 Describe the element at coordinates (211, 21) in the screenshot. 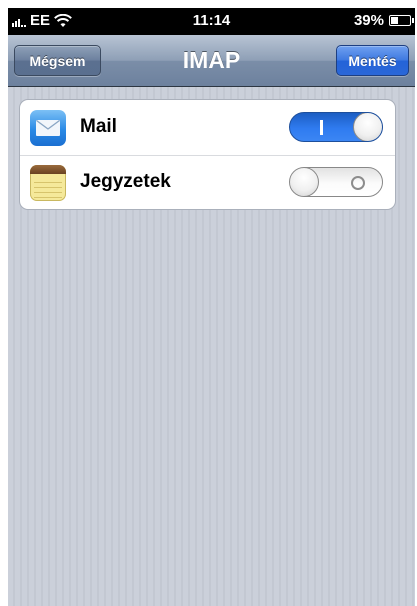

I see `status-bar: EE 11:14 39%` at that location.